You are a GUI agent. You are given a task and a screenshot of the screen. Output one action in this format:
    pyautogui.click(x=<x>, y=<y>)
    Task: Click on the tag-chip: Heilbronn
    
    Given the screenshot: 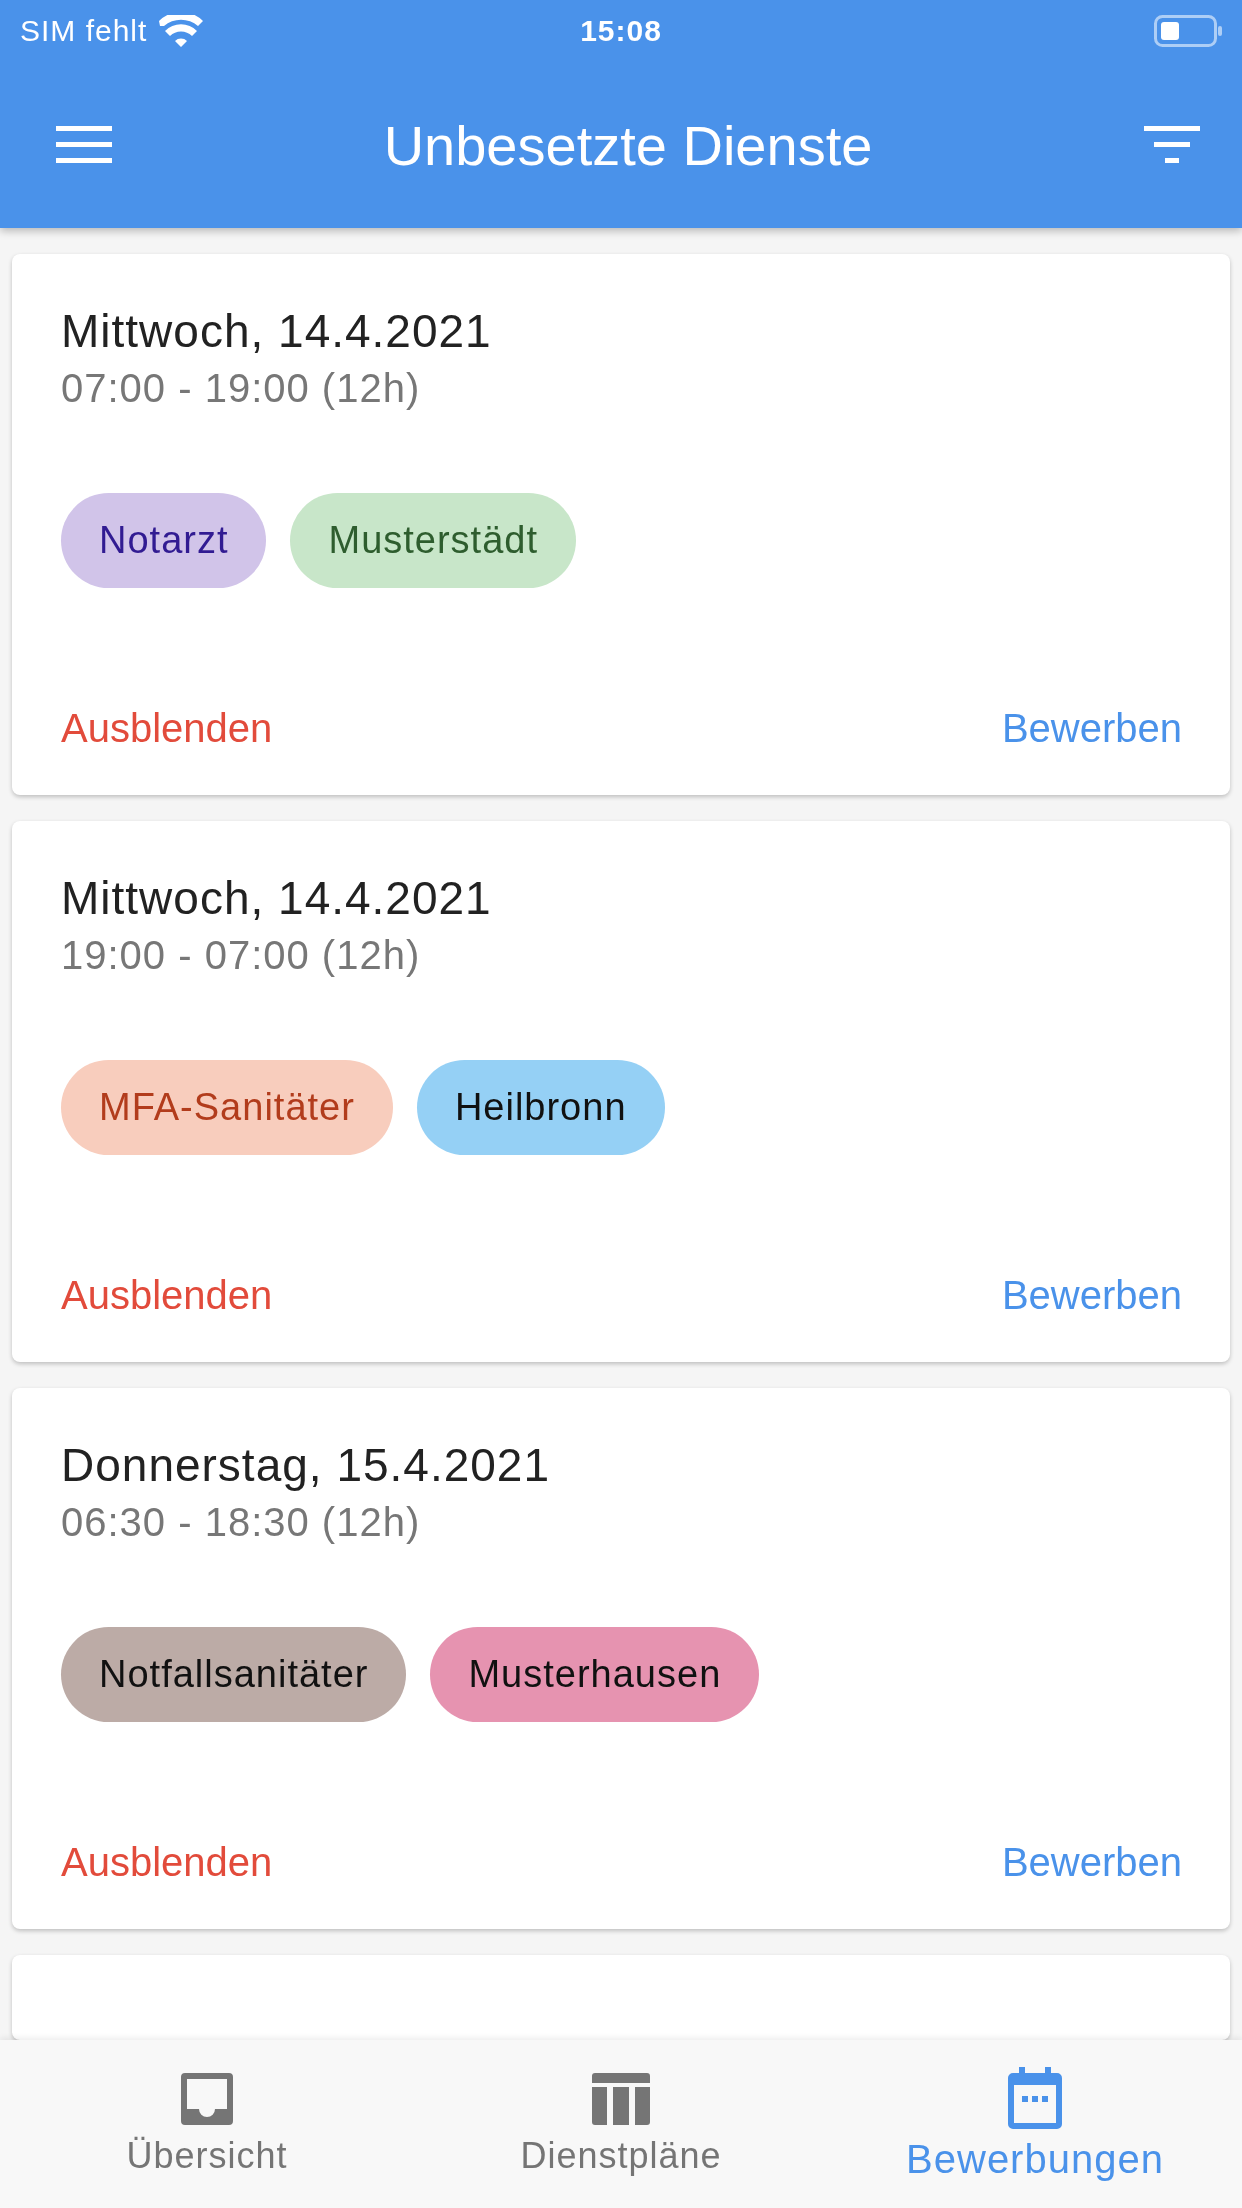 What is the action you would take?
    pyautogui.click(x=540, y=1107)
    